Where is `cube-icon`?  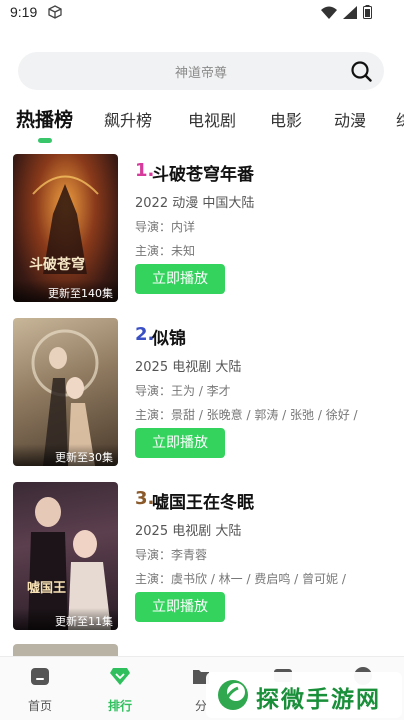
cube-icon is located at coordinates (55, 12).